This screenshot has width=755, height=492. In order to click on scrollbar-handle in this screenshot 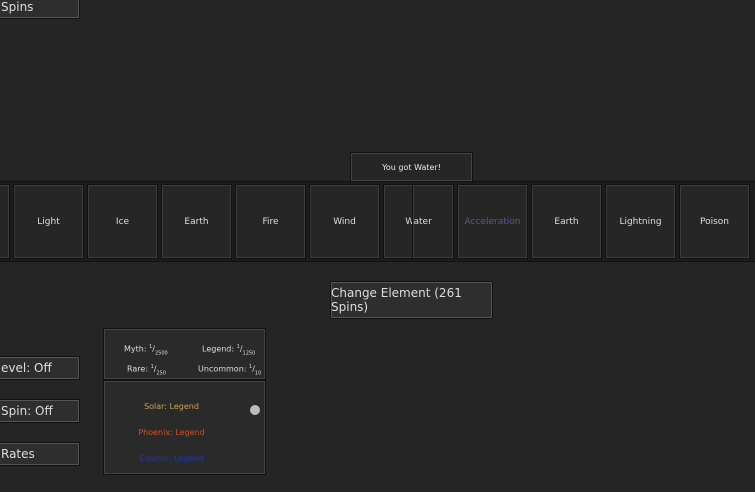, I will do `click(255, 410)`.